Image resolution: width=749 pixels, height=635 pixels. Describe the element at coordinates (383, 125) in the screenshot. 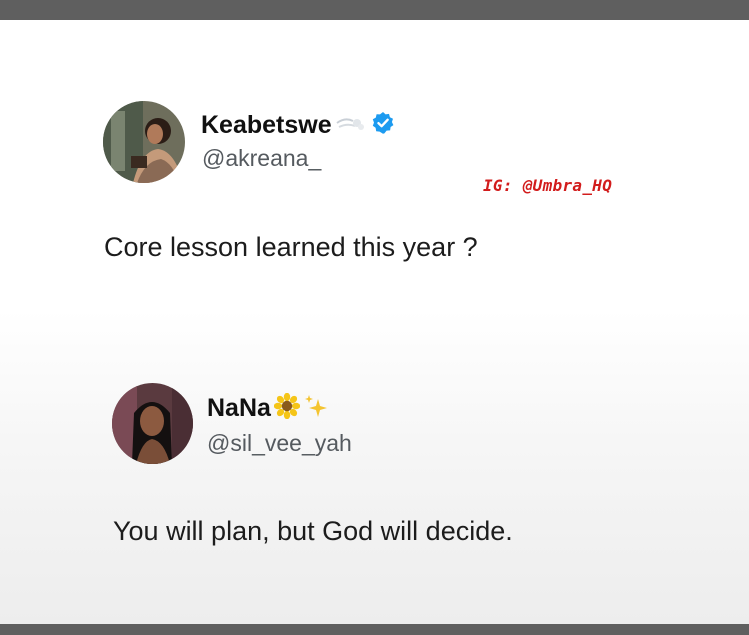

I see `verified-badge-icon` at that location.